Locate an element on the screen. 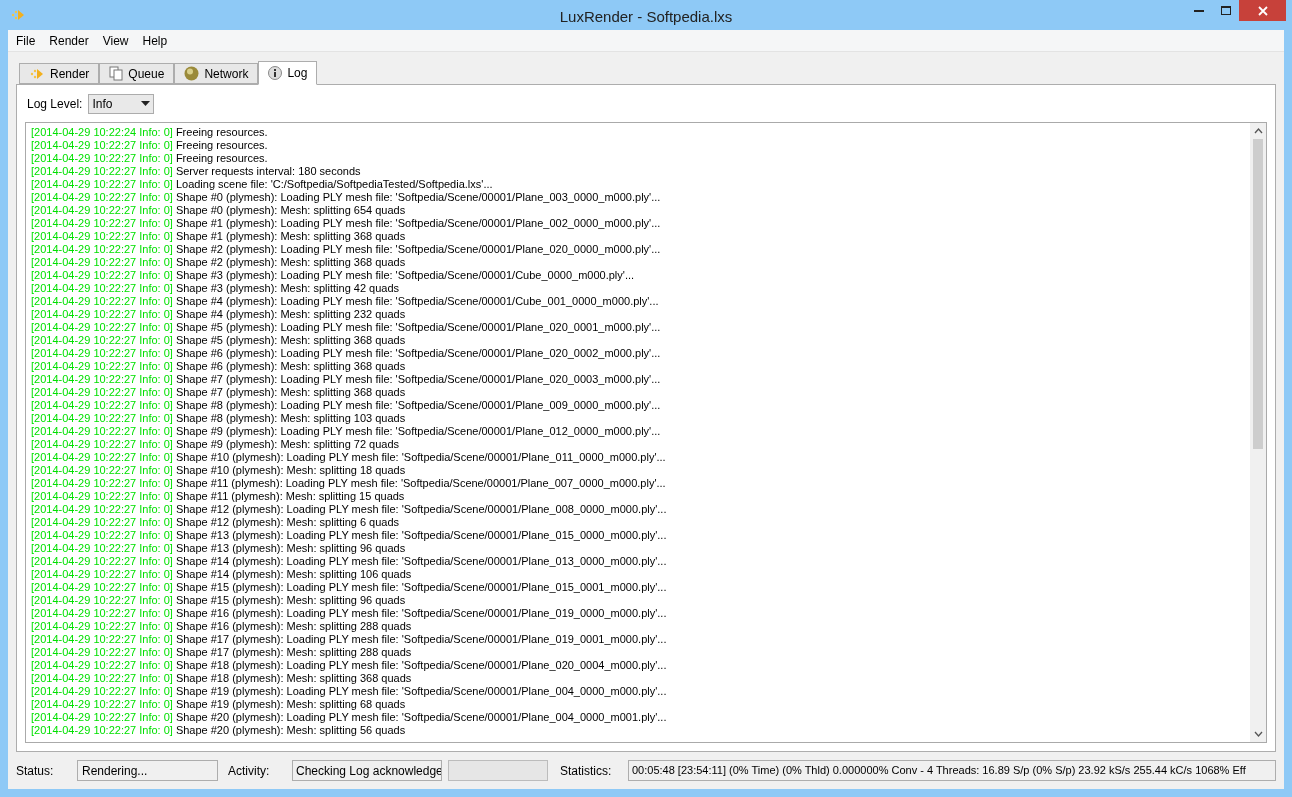  menu-item: Render is located at coordinates (69, 40).